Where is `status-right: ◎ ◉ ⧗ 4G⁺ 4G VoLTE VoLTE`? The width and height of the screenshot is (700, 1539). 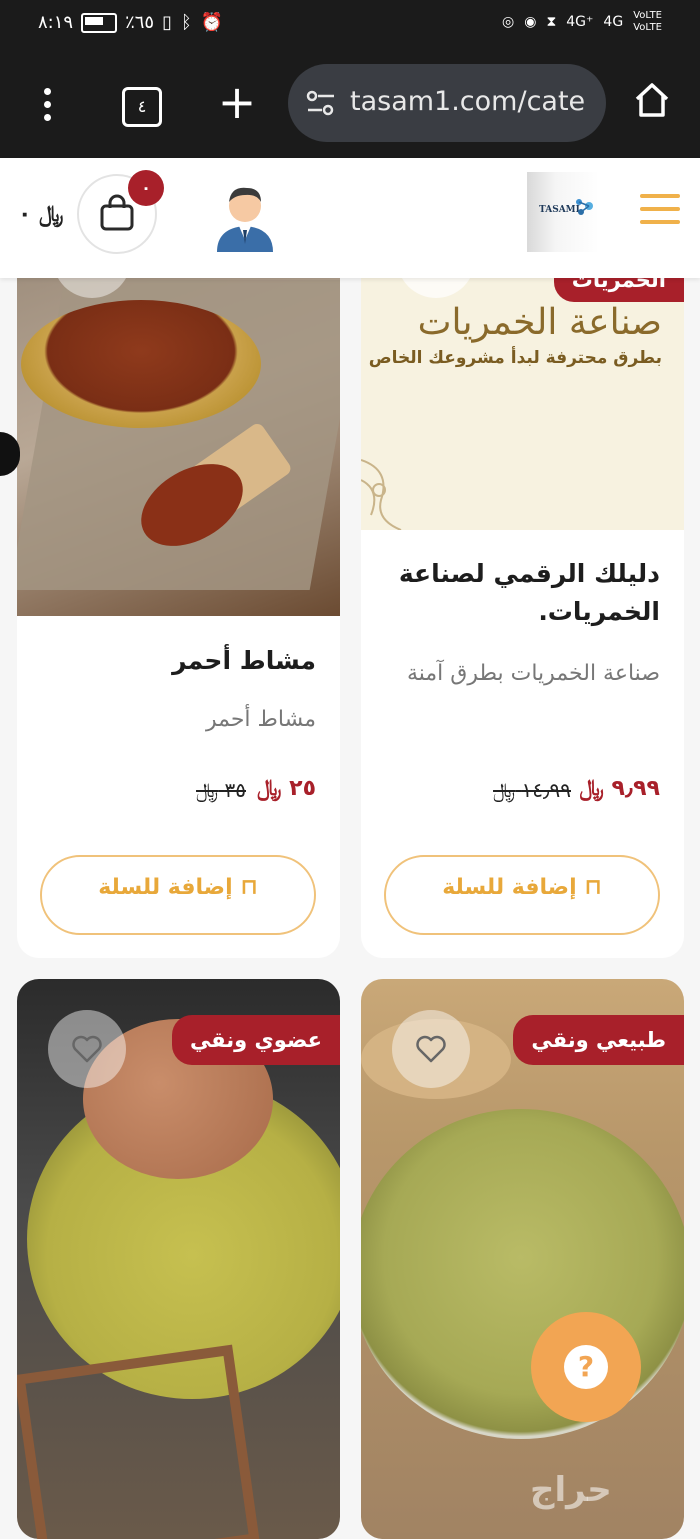 status-right: ◎ ◉ ⧗ 4G⁺ 4G VoLTE VoLTE is located at coordinates (582, 22).